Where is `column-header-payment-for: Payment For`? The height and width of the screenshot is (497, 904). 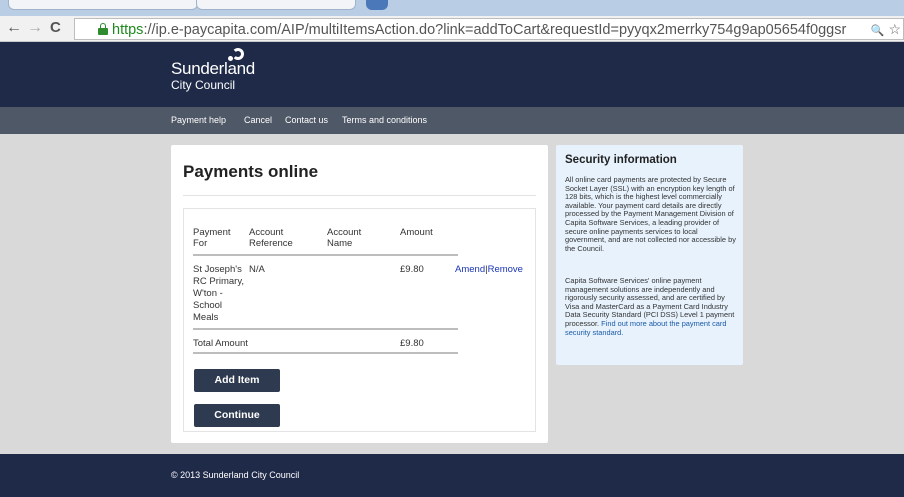
column-header-payment-for: Payment For is located at coordinates (212, 238).